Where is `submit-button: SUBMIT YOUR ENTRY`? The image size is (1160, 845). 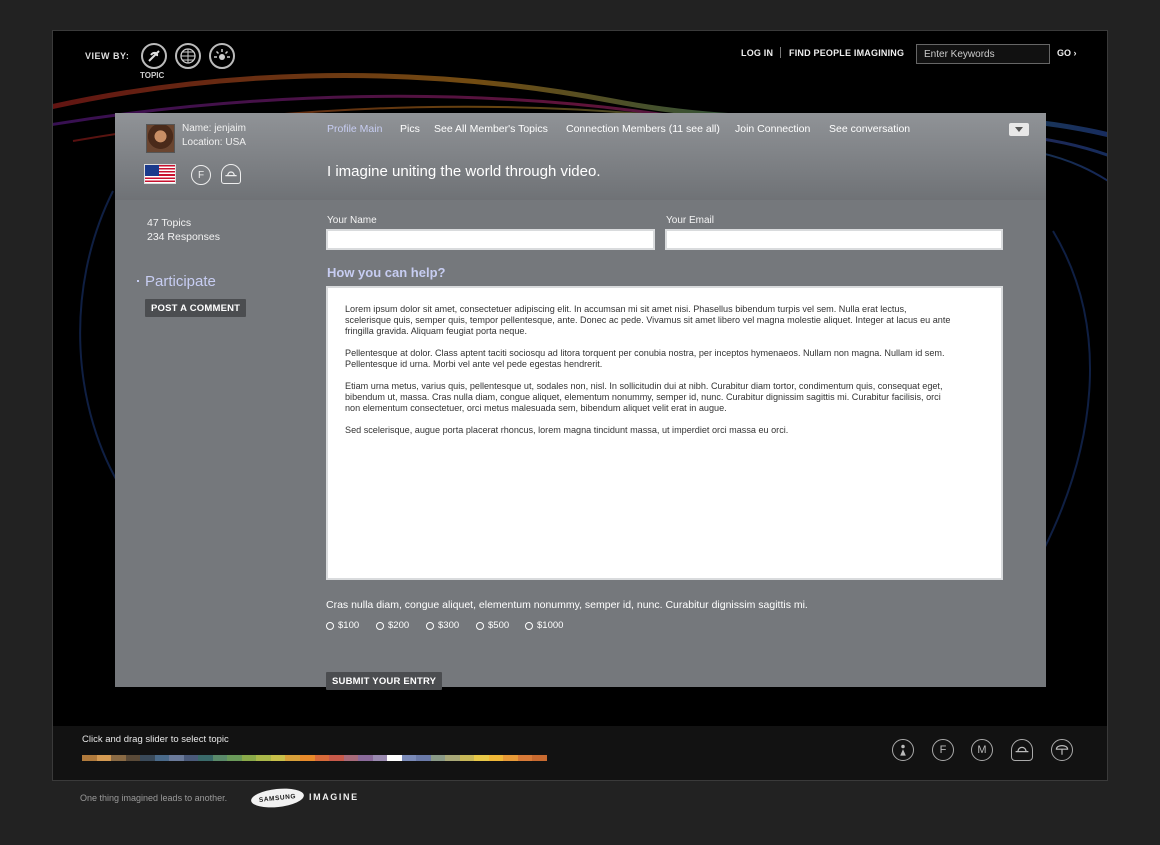 submit-button: SUBMIT YOUR ENTRY is located at coordinates (384, 681).